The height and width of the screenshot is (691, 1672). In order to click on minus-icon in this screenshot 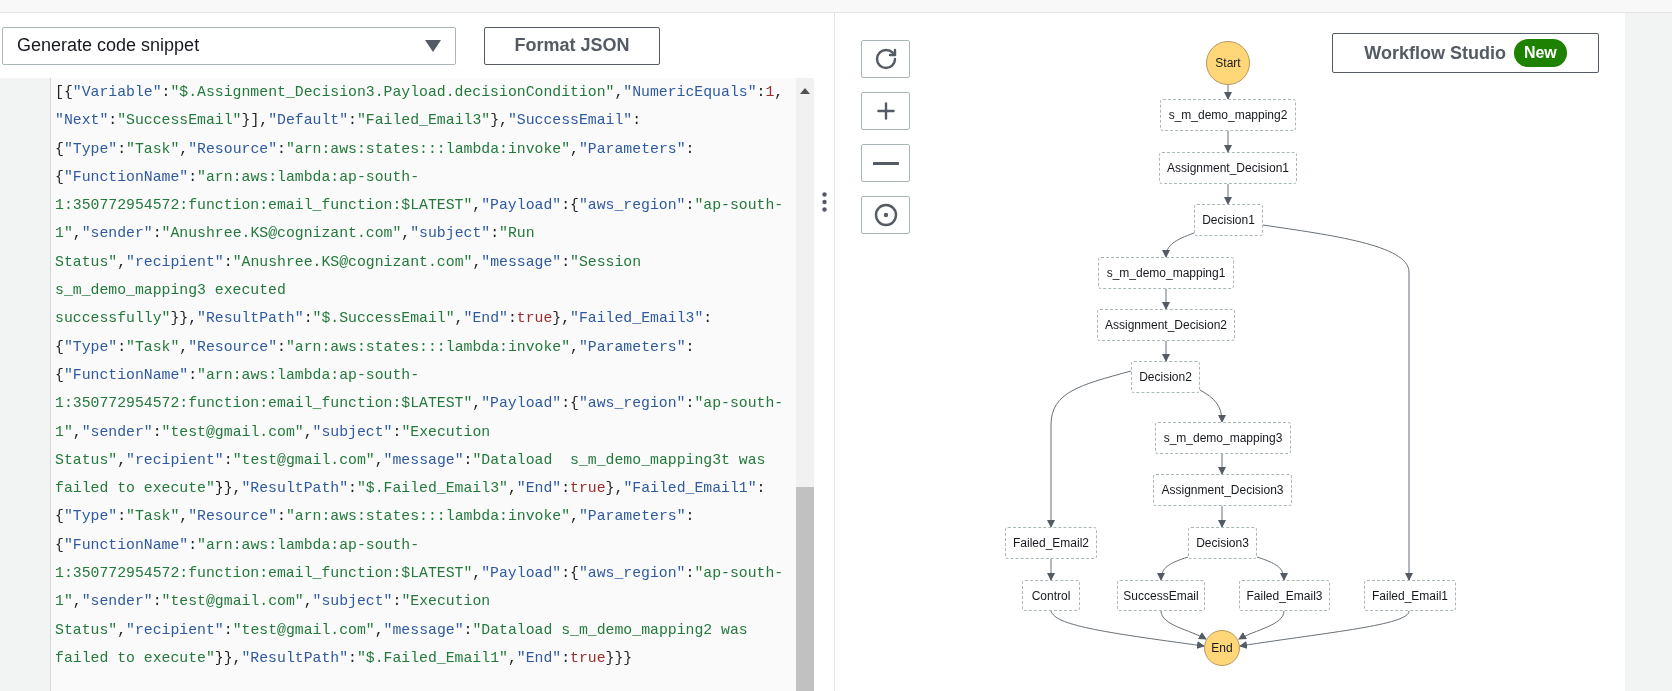, I will do `click(885, 163)`.